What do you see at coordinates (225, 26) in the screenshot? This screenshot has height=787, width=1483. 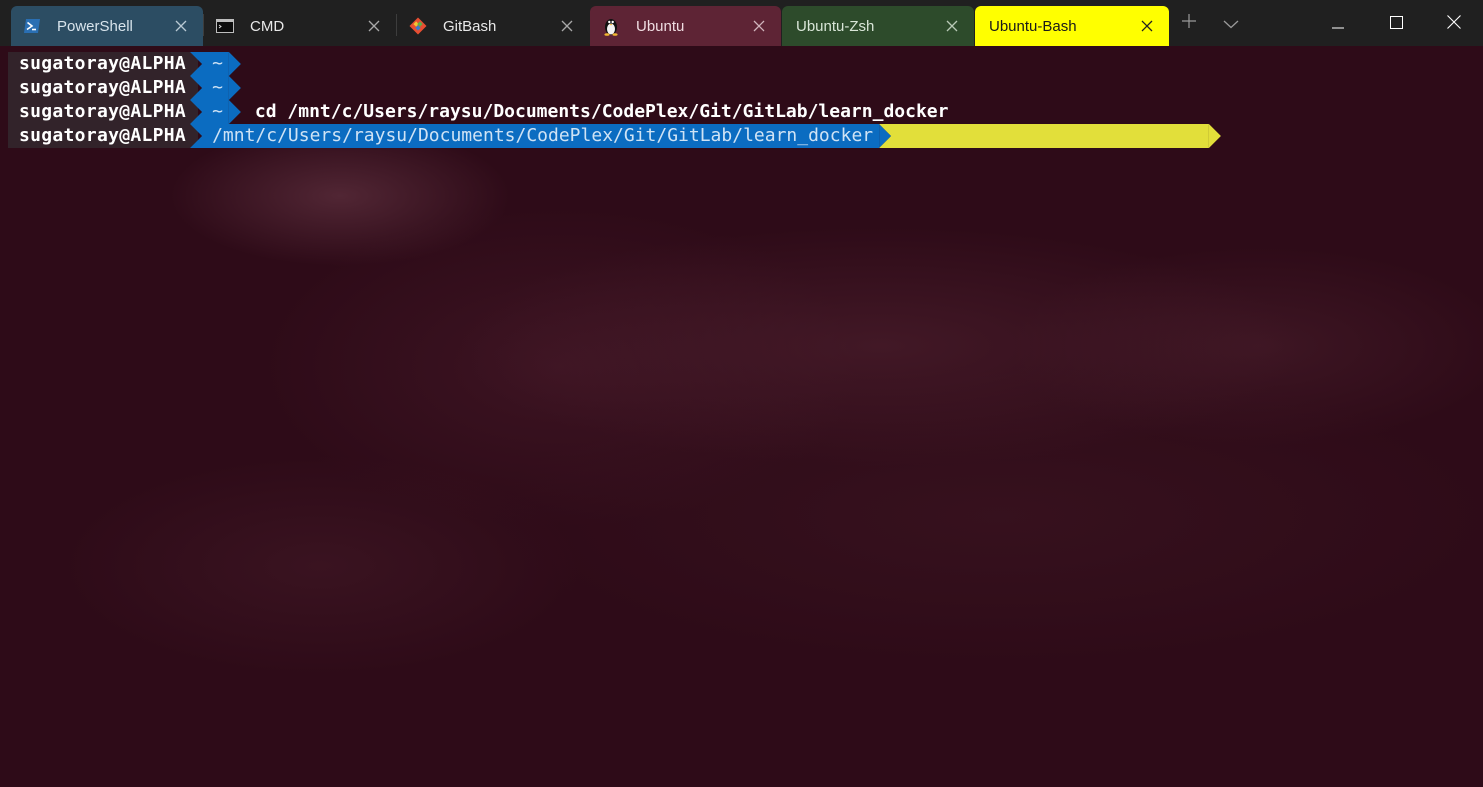 I see `cmd-icon` at bounding box center [225, 26].